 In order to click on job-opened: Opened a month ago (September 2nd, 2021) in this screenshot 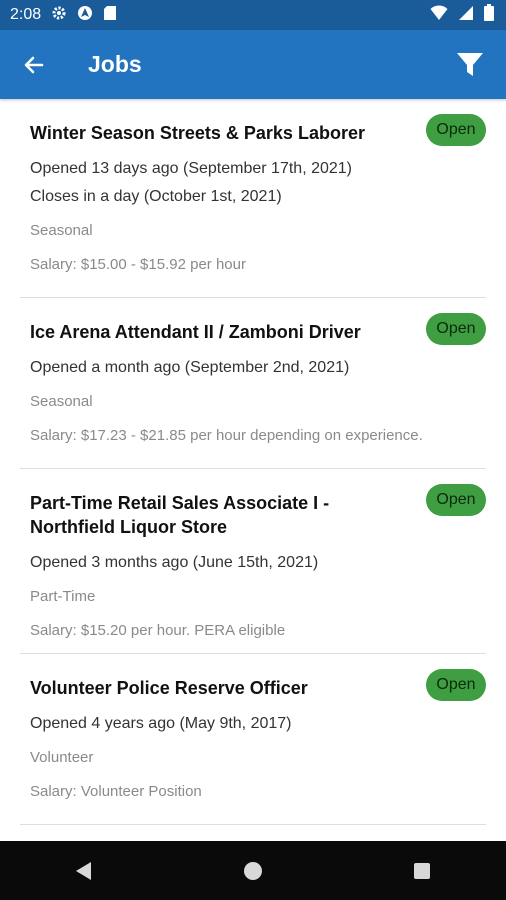, I will do `click(190, 367)`.